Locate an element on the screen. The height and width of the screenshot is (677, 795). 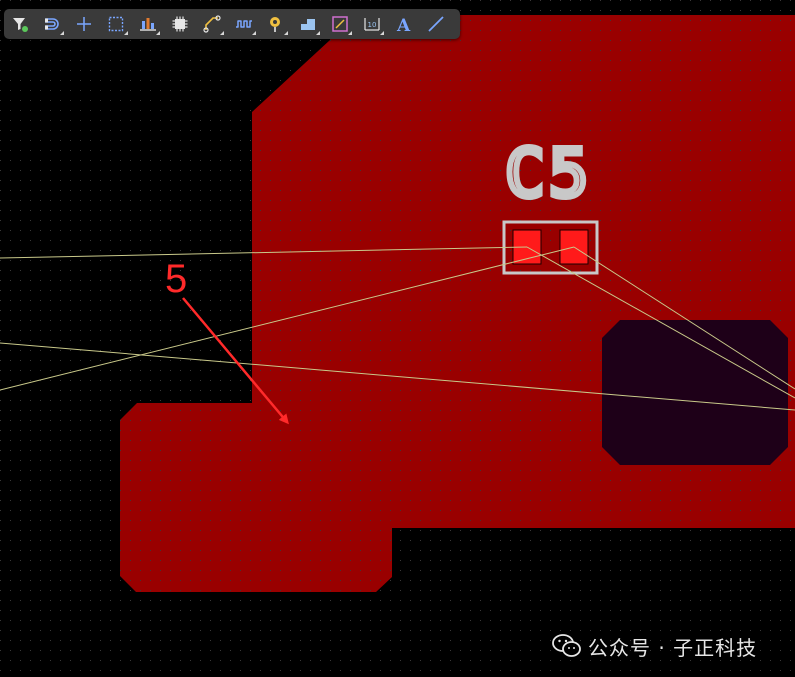
polygon-pour-icon is located at coordinates (308, 24).